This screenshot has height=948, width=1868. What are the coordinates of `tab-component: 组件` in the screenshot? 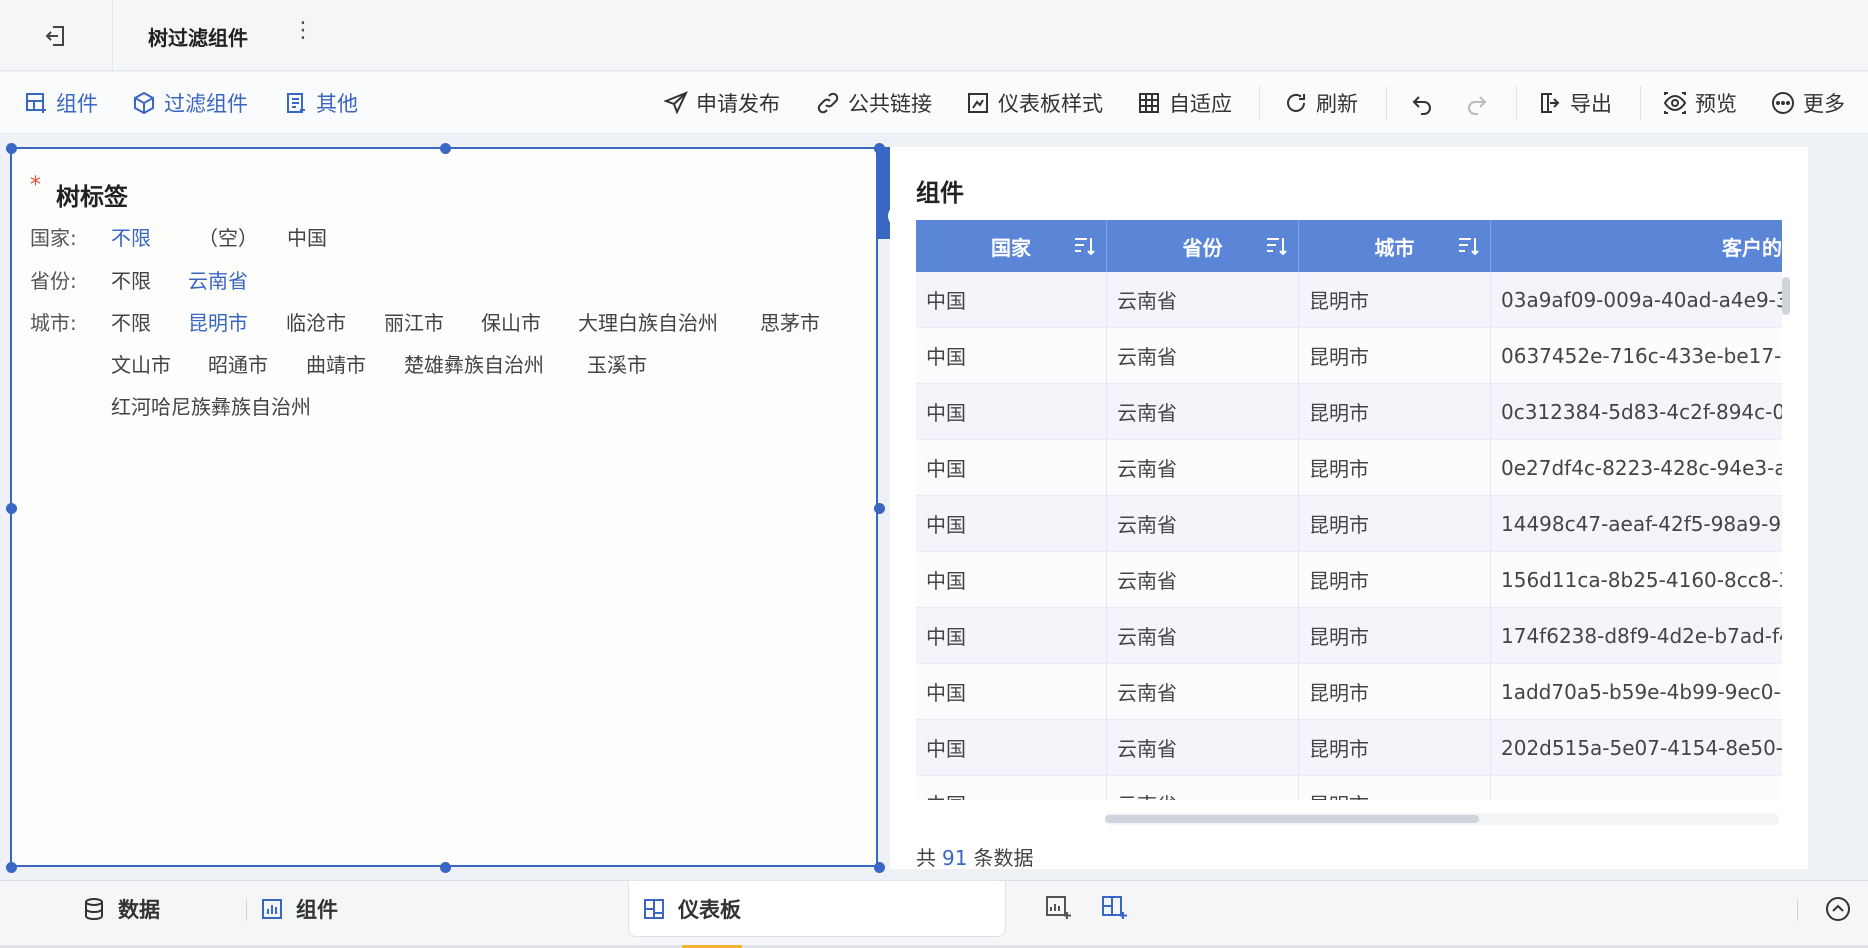 It's located at (299, 909).